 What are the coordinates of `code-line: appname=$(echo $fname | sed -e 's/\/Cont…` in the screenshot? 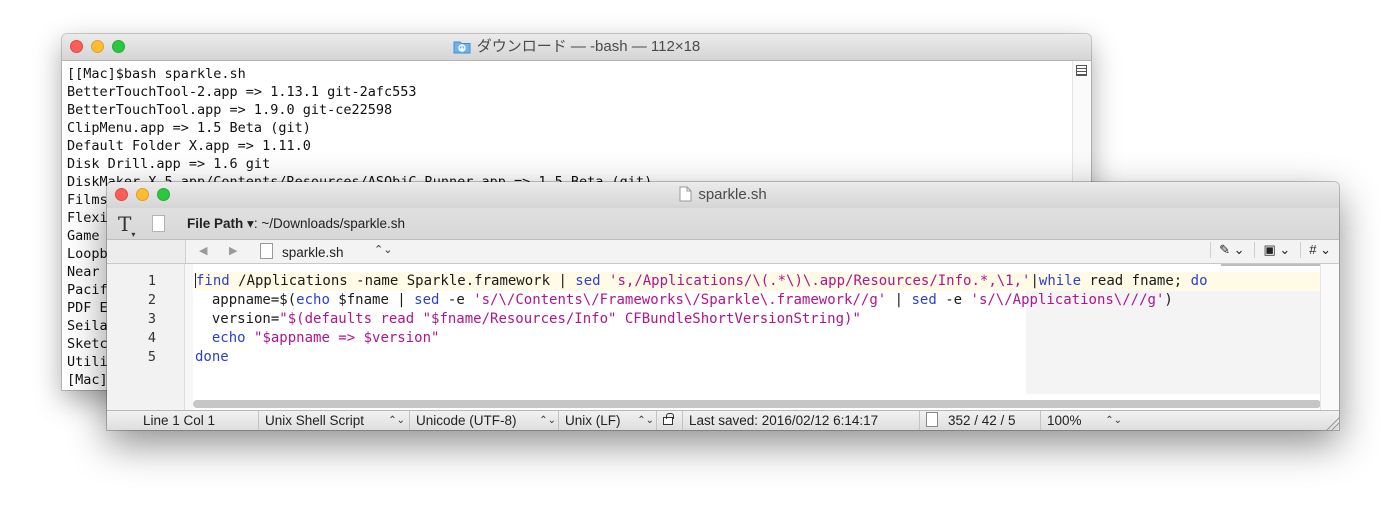 It's located at (758, 300).